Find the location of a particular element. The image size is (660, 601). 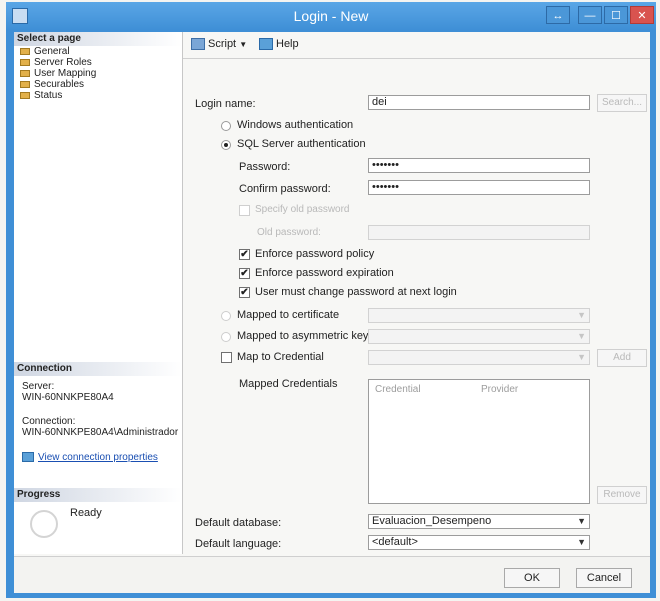

map-credential-checkbox is located at coordinates (226, 357).